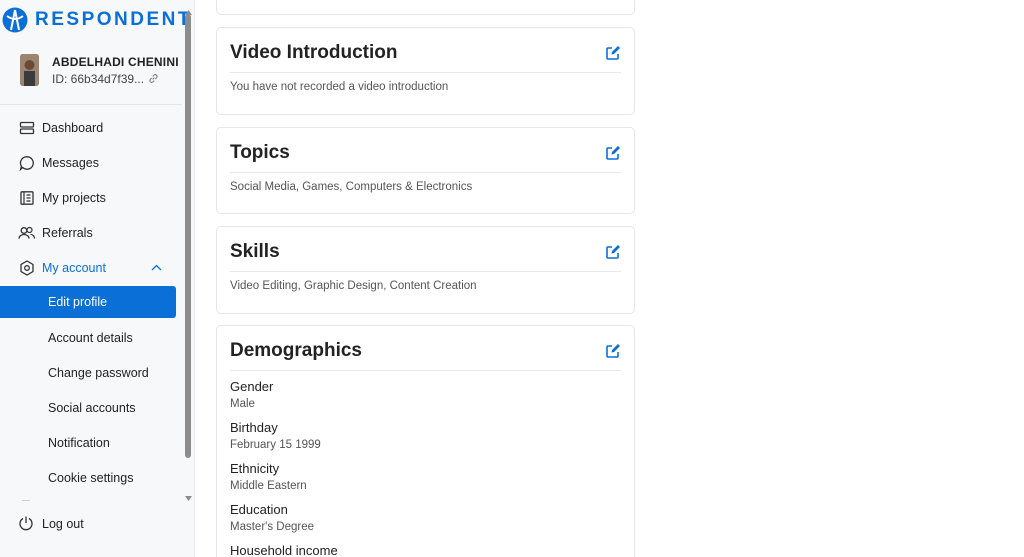 This screenshot has width=1024, height=557. I want to click on logout-label: Log out, so click(63, 523).